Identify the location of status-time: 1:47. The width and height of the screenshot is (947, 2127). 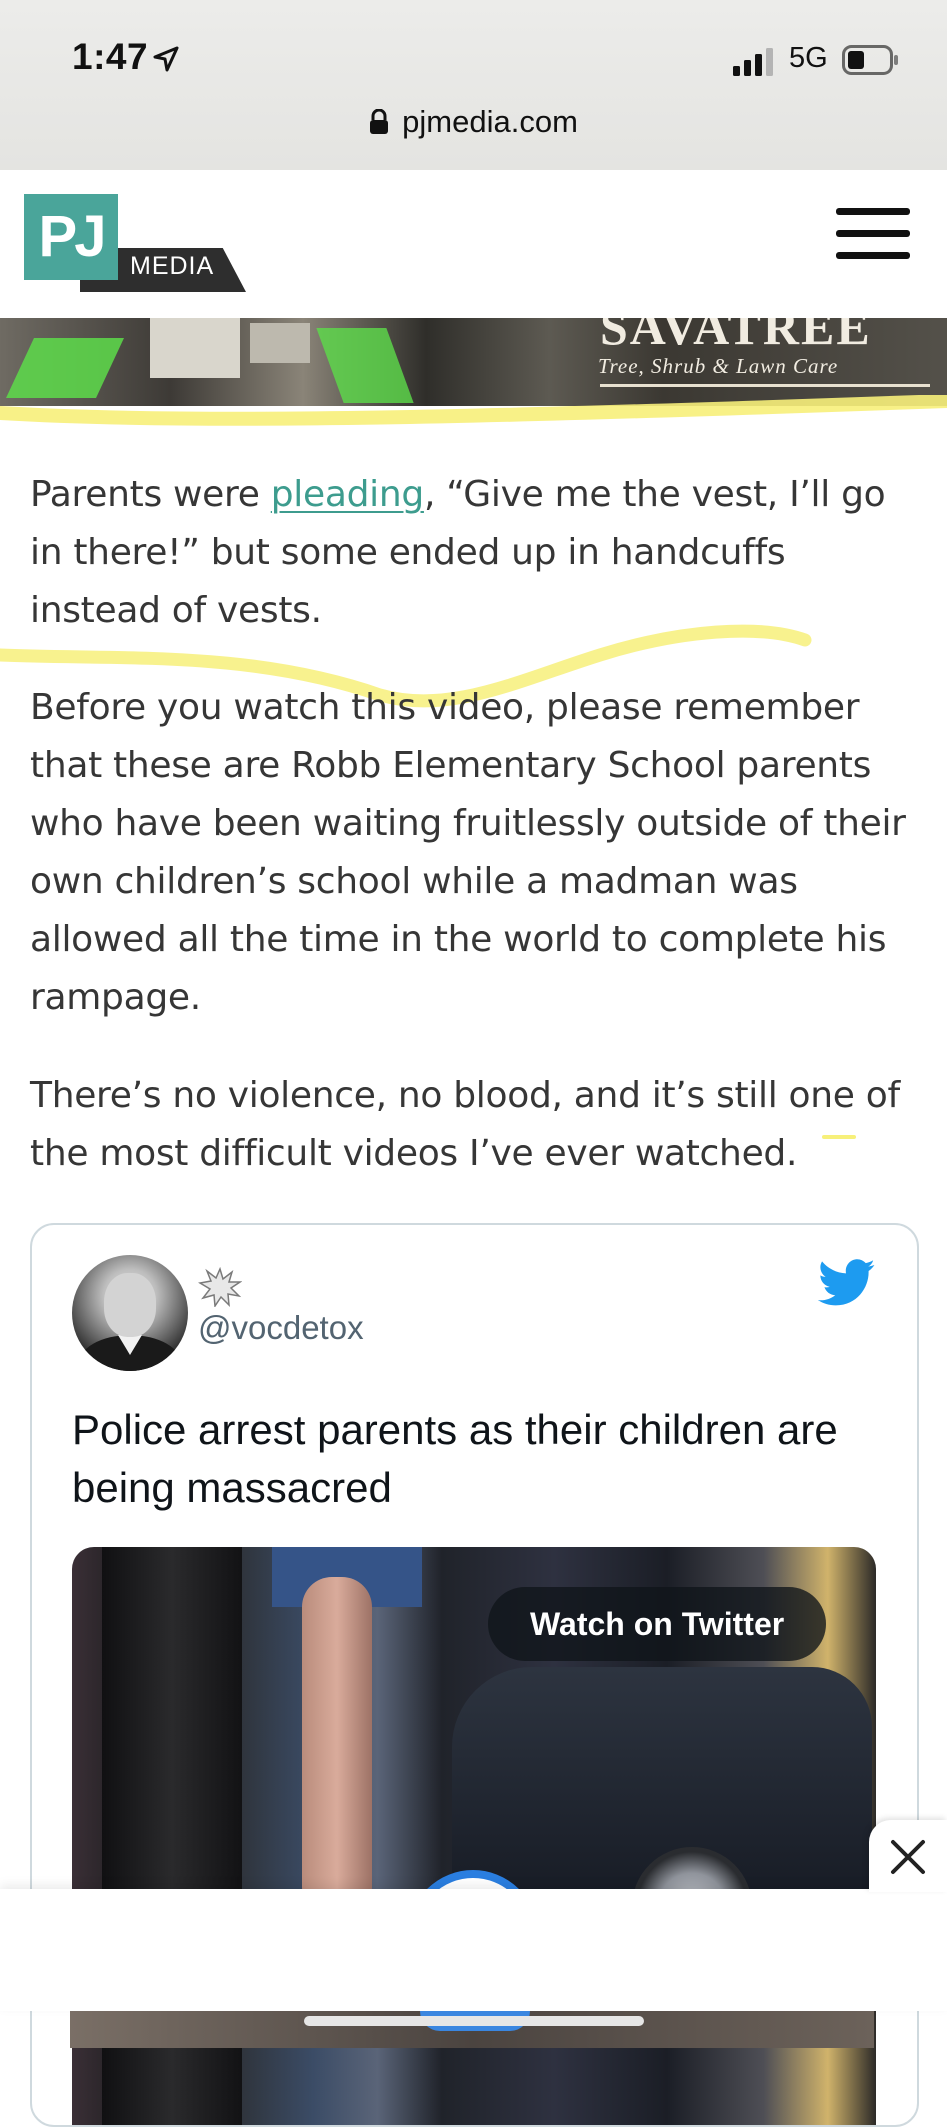
(110, 56).